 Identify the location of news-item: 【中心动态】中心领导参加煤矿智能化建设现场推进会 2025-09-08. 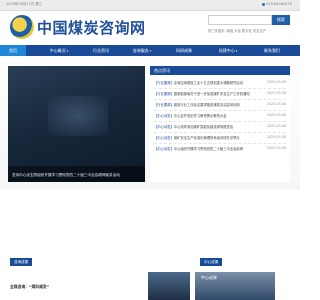
(221, 128).